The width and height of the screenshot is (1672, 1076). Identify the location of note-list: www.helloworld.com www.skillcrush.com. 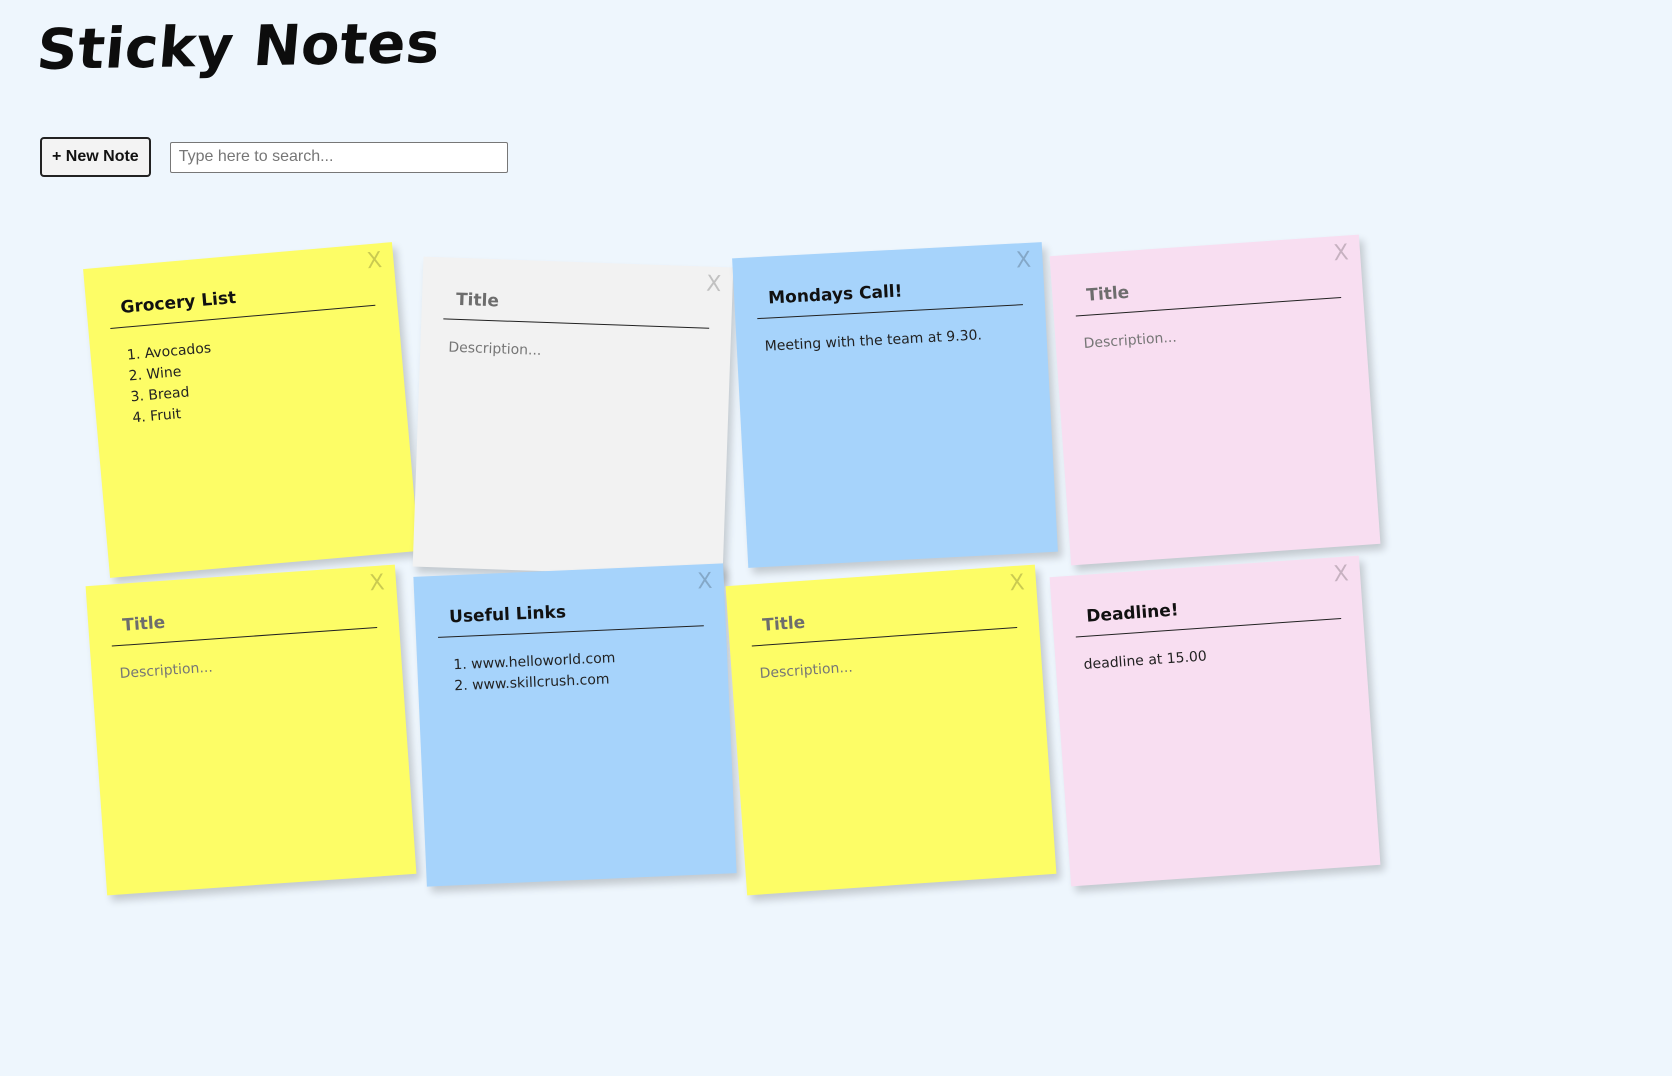
(573, 670).